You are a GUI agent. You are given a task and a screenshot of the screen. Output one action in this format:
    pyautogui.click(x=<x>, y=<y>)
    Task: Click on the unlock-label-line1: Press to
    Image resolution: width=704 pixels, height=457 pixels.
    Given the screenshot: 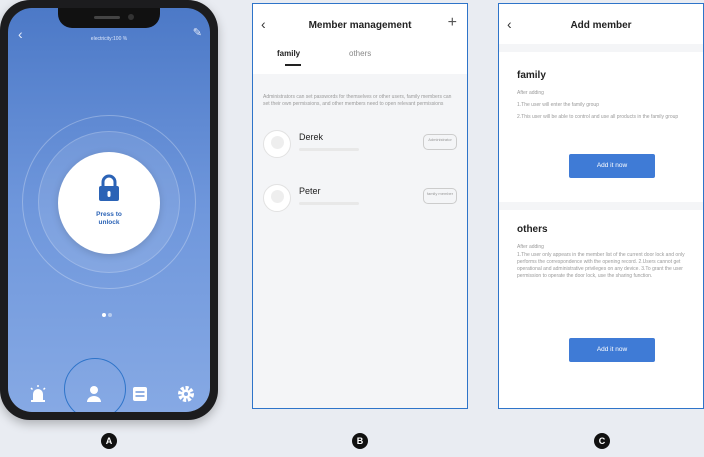 What is the action you would take?
    pyautogui.click(x=109, y=214)
    